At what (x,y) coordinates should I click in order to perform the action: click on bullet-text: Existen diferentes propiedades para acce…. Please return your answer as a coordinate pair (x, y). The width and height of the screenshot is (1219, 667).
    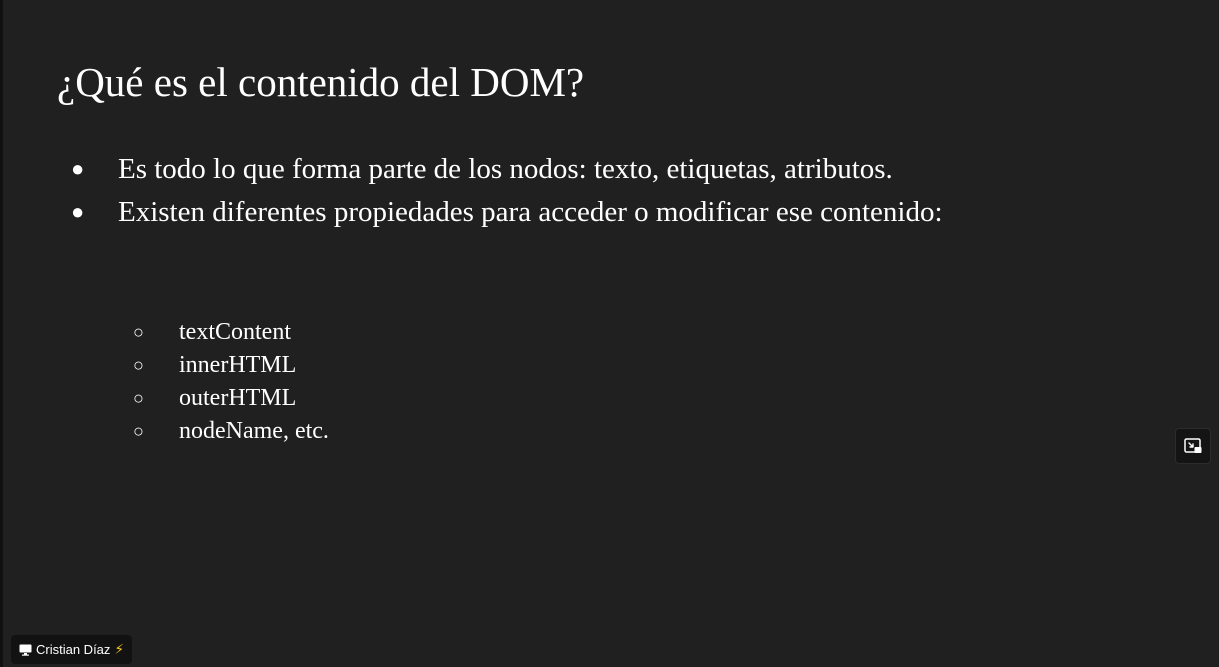
    Looking at the image, I should click on (530, 212).